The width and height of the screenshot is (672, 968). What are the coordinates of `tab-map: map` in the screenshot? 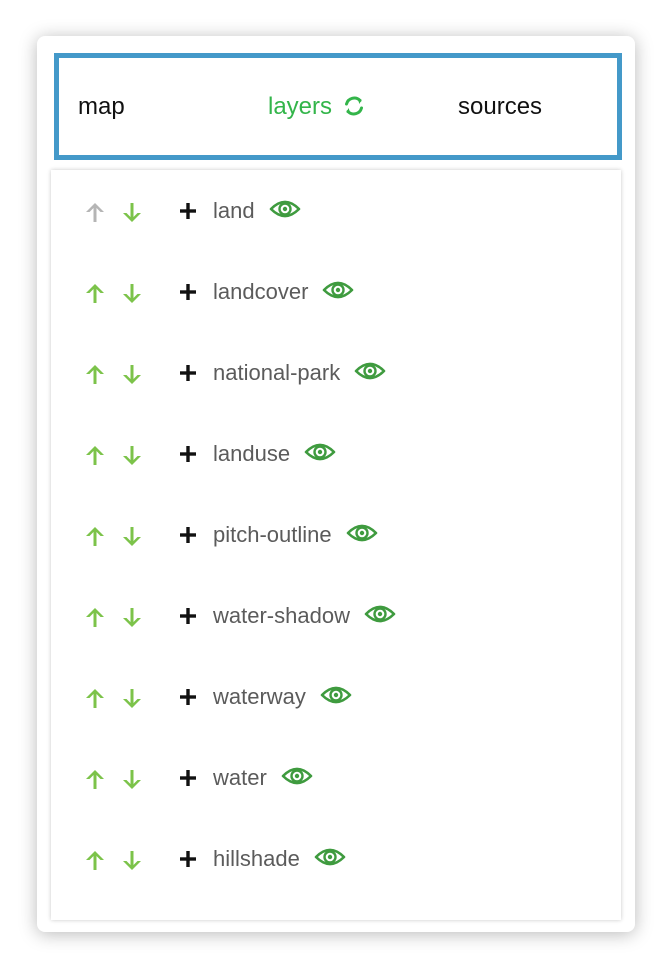 It's located at (101, 106).